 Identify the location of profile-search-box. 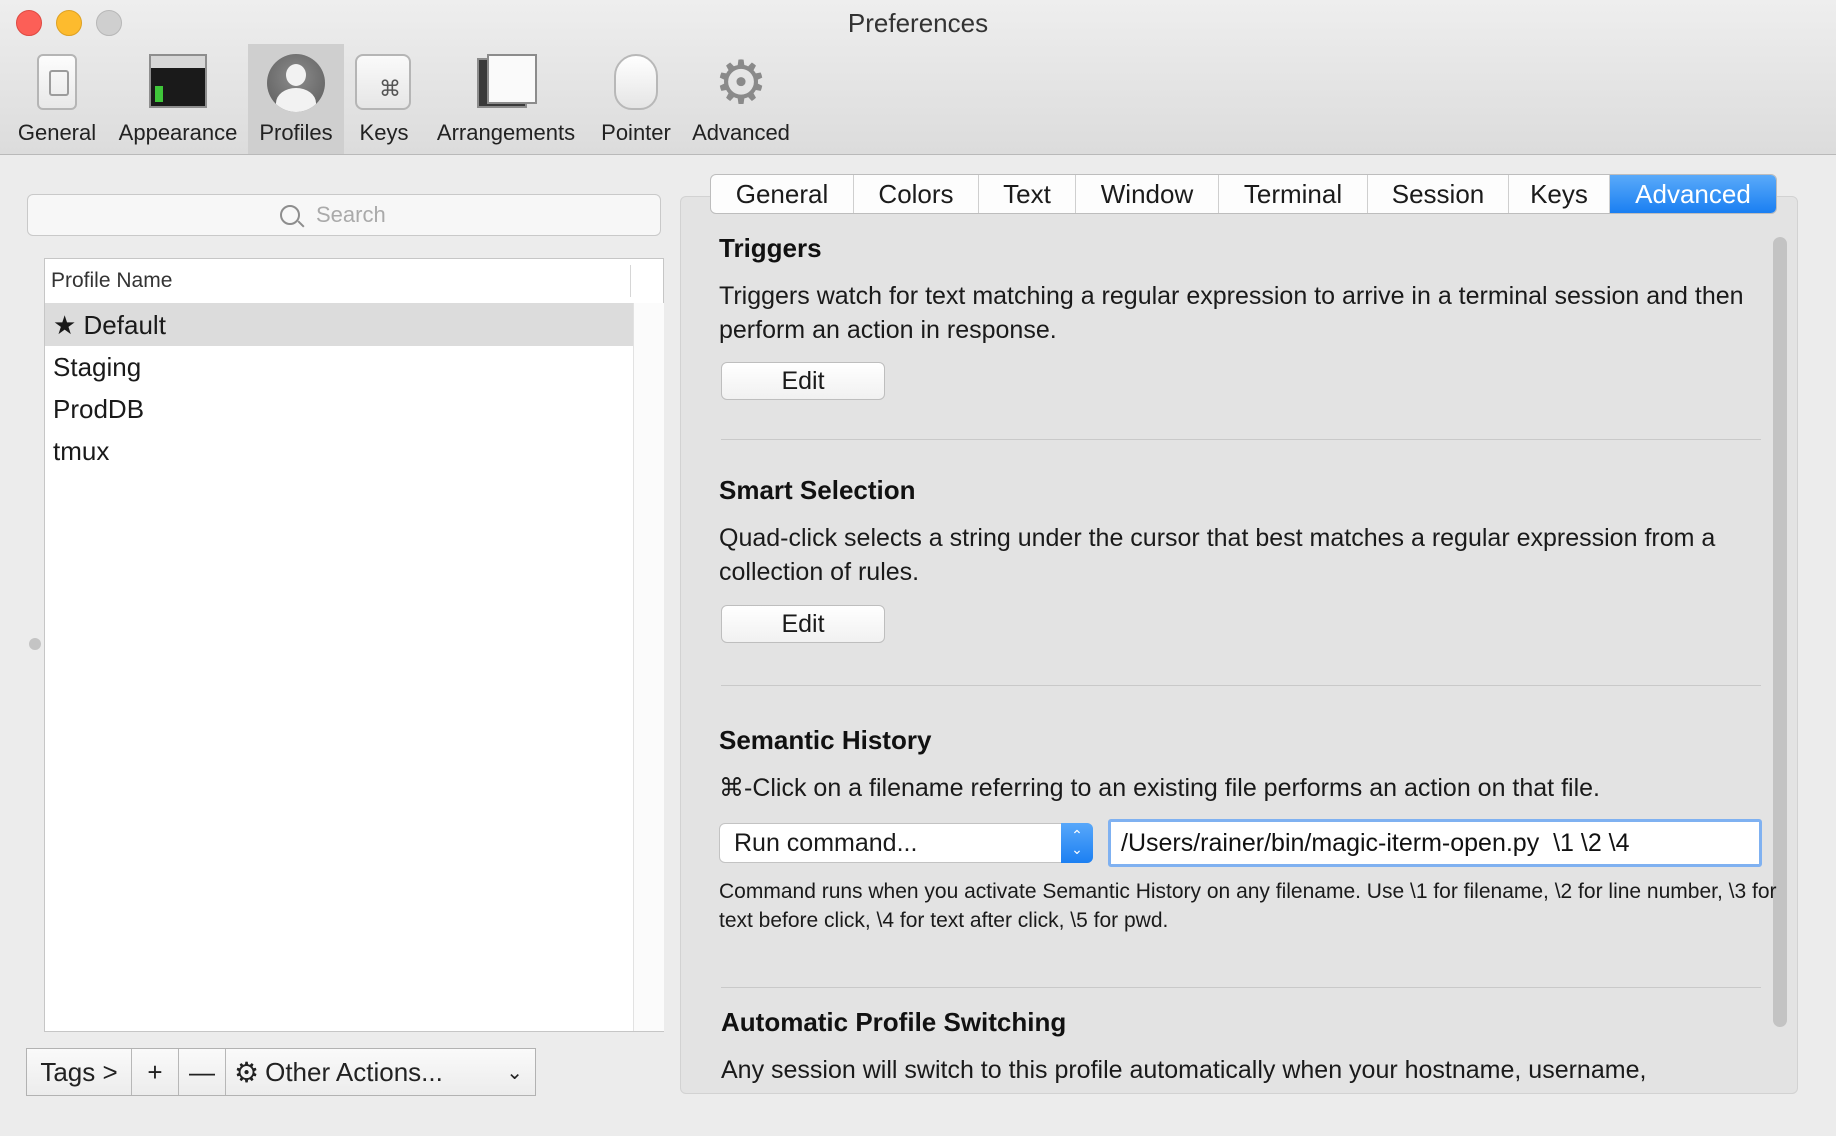
(344, 215).